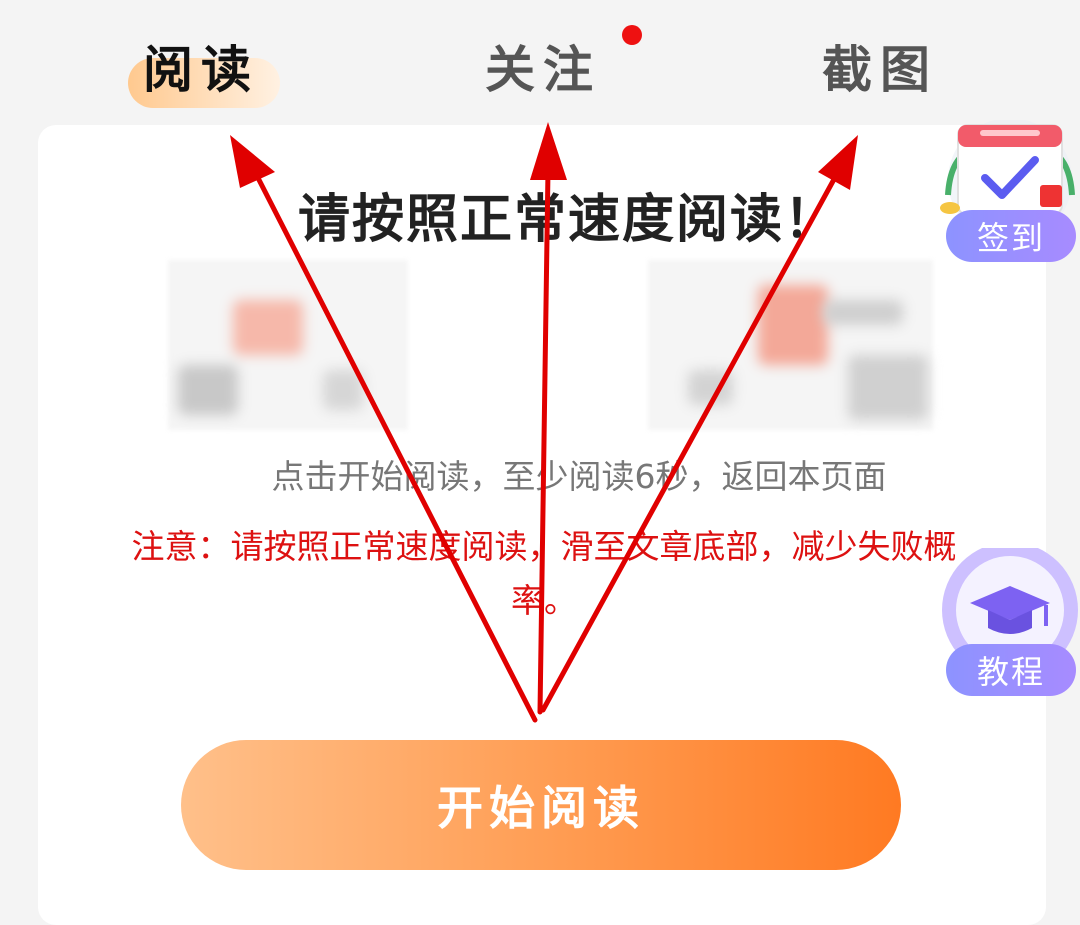  I want to click on top-tab-bar: 阅读 关注 截图, so click(540, 60).